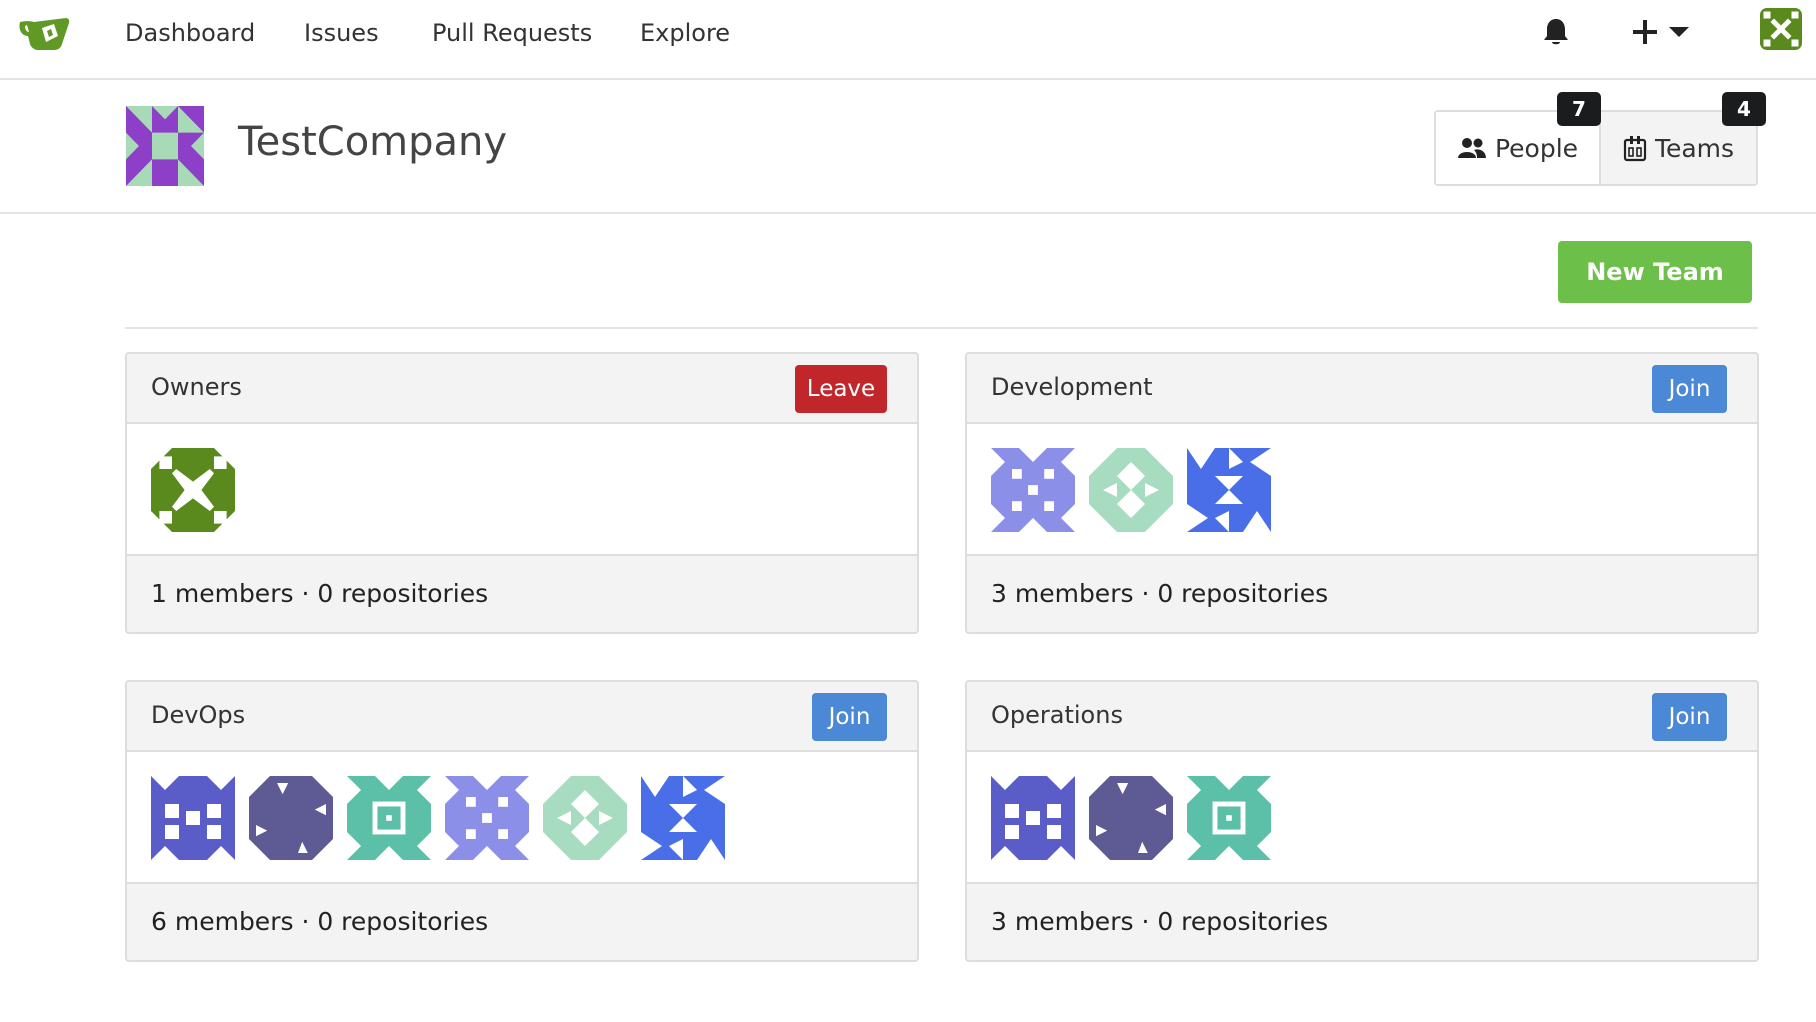 The width and height of the screenshot is (1816, 1022). I want to click on team-name: Operations, so click(1057, 715).